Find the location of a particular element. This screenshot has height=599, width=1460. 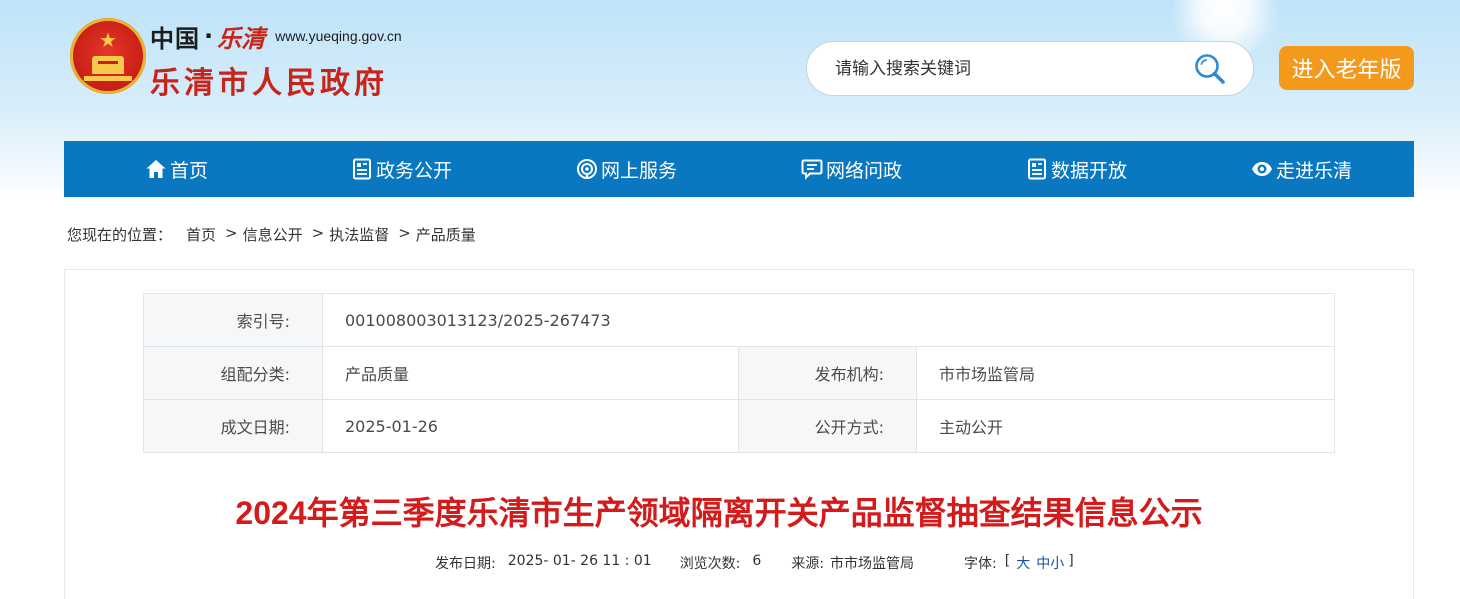

logo-leqing-text: 乐清 is located at coordinates (241, 38).